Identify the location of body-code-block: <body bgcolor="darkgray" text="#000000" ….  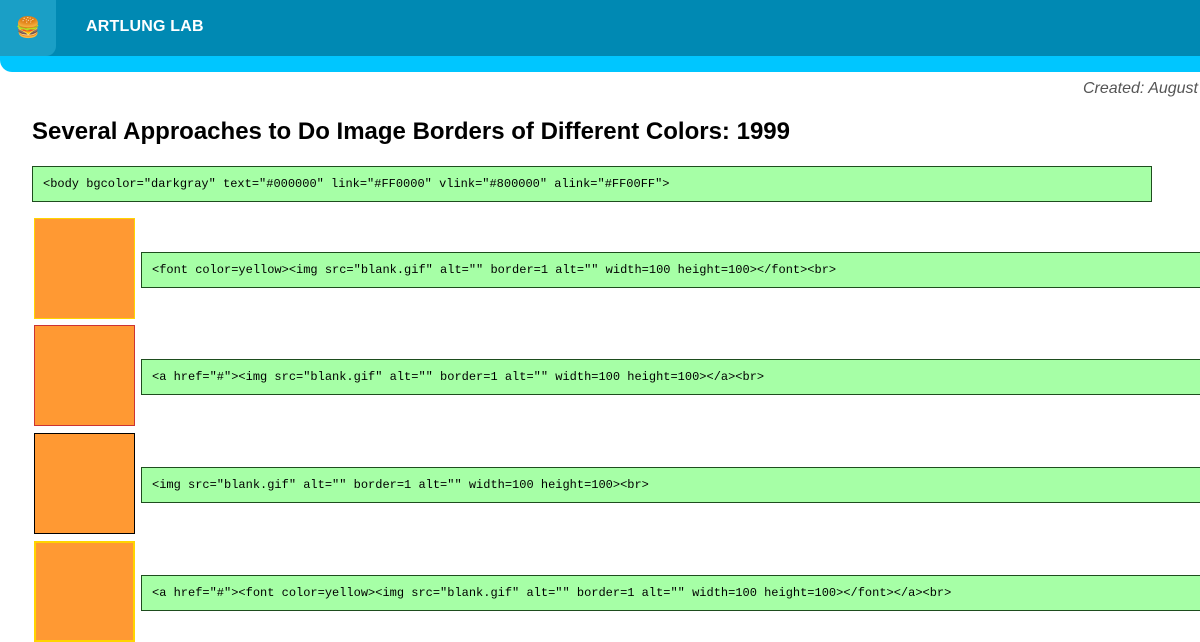
(592, 184).